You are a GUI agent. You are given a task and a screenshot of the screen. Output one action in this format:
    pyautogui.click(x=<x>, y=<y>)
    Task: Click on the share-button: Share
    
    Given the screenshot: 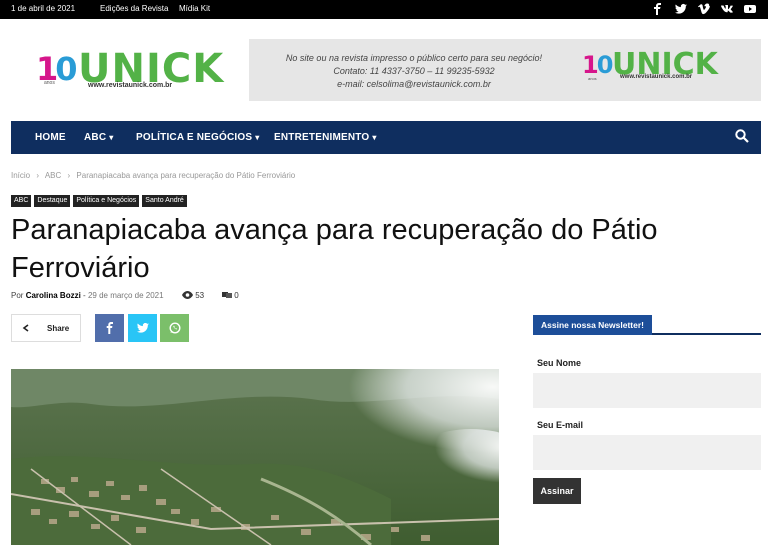 What is the action you would take?
    pyautogui.click(x=46, y=328)
    